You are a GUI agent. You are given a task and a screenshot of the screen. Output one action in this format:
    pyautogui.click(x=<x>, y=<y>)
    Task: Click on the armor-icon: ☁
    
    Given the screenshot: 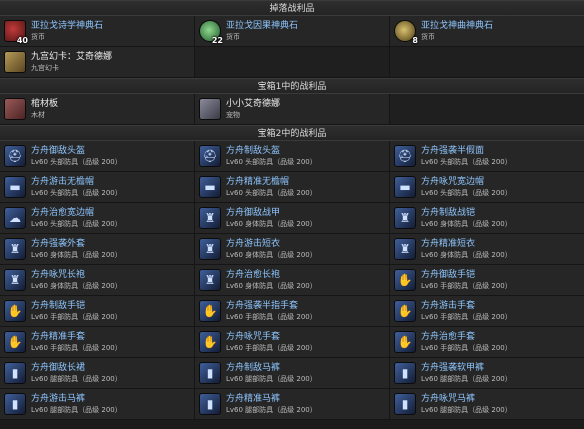 What is the action you would take?
    pyautogui.click(x=15, y=218)
    